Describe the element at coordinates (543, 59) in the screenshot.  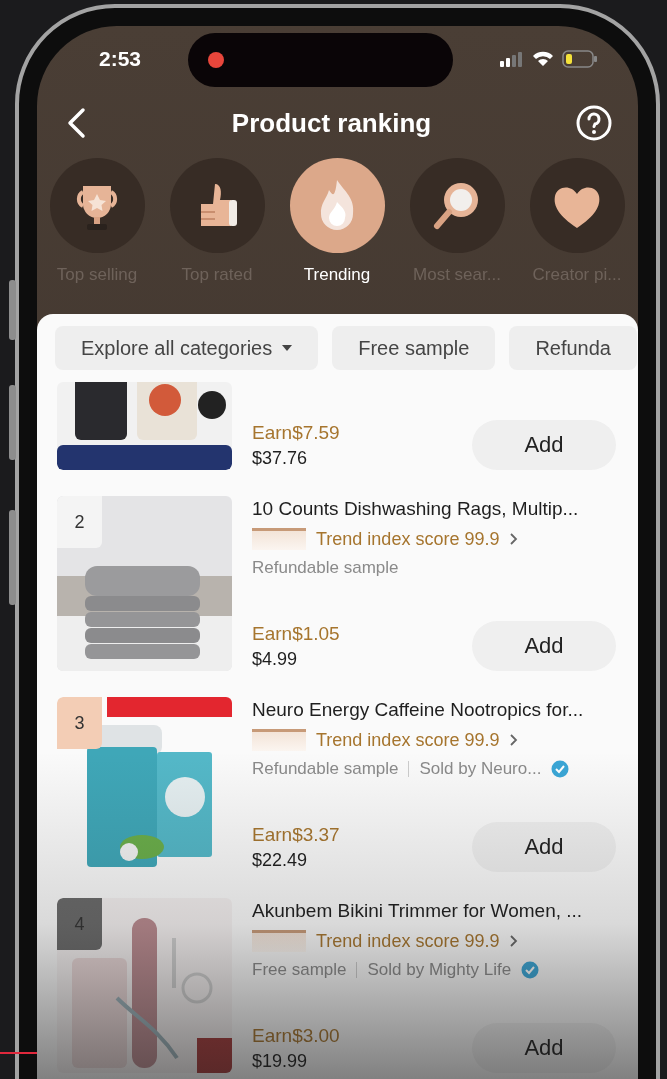
I see `wifi-icon` at that location.